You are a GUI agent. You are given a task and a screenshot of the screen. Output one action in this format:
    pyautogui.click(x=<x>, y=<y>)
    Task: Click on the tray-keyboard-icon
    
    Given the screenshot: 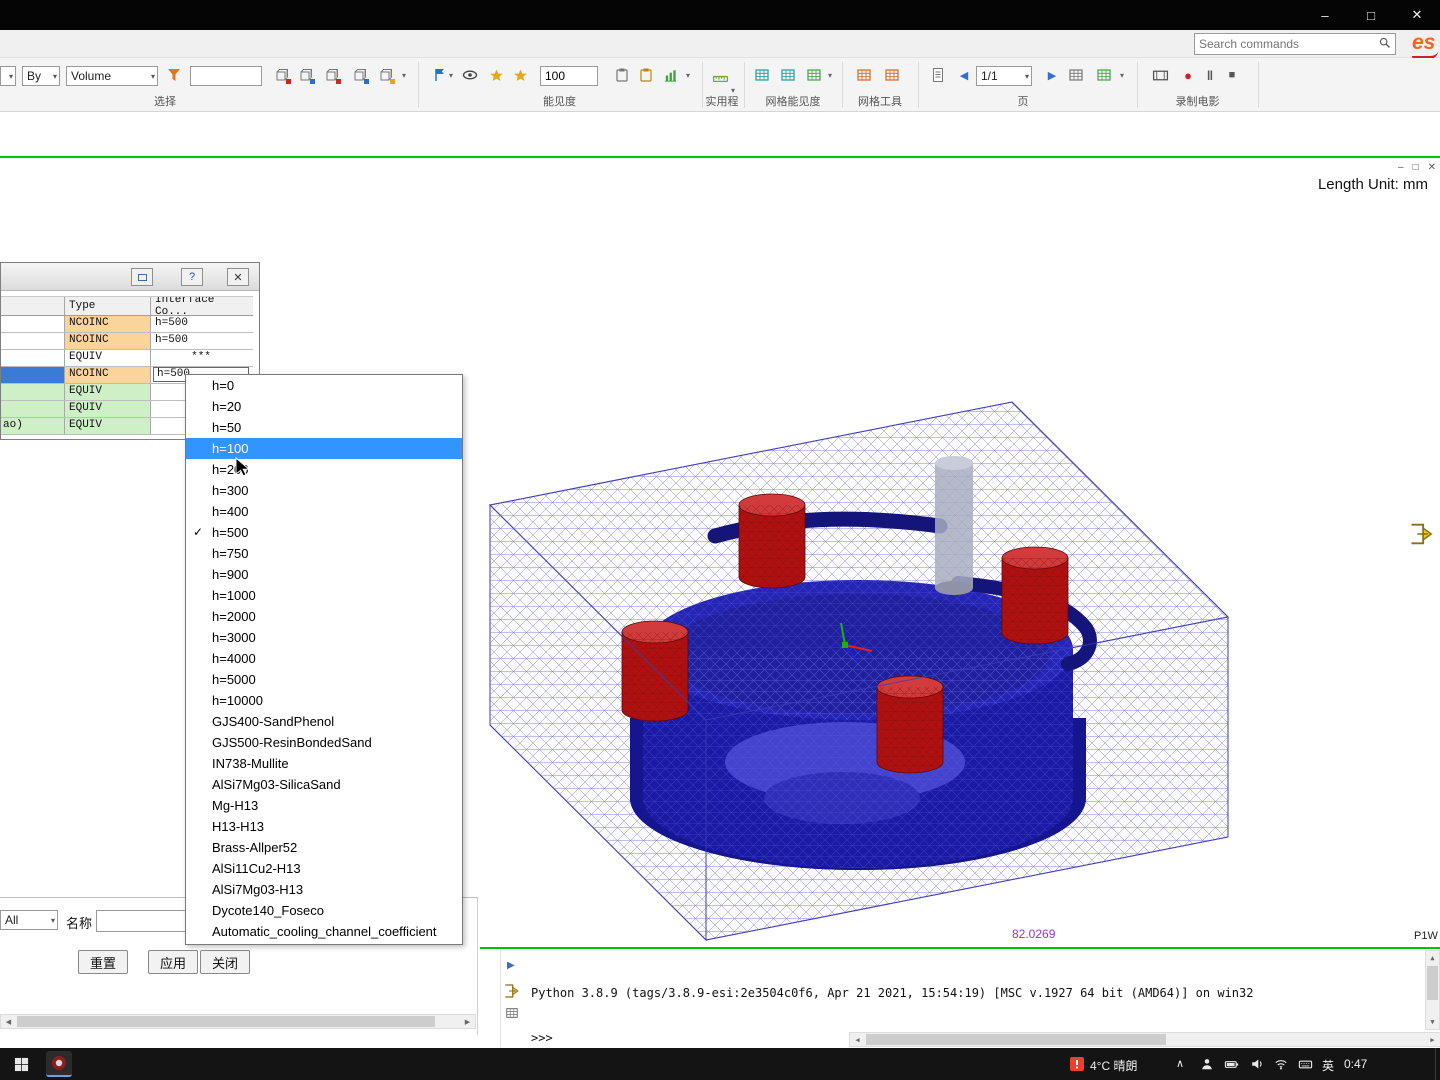 What is the action you would take?
    pyautogui.click(x=1305, y=1064)
    